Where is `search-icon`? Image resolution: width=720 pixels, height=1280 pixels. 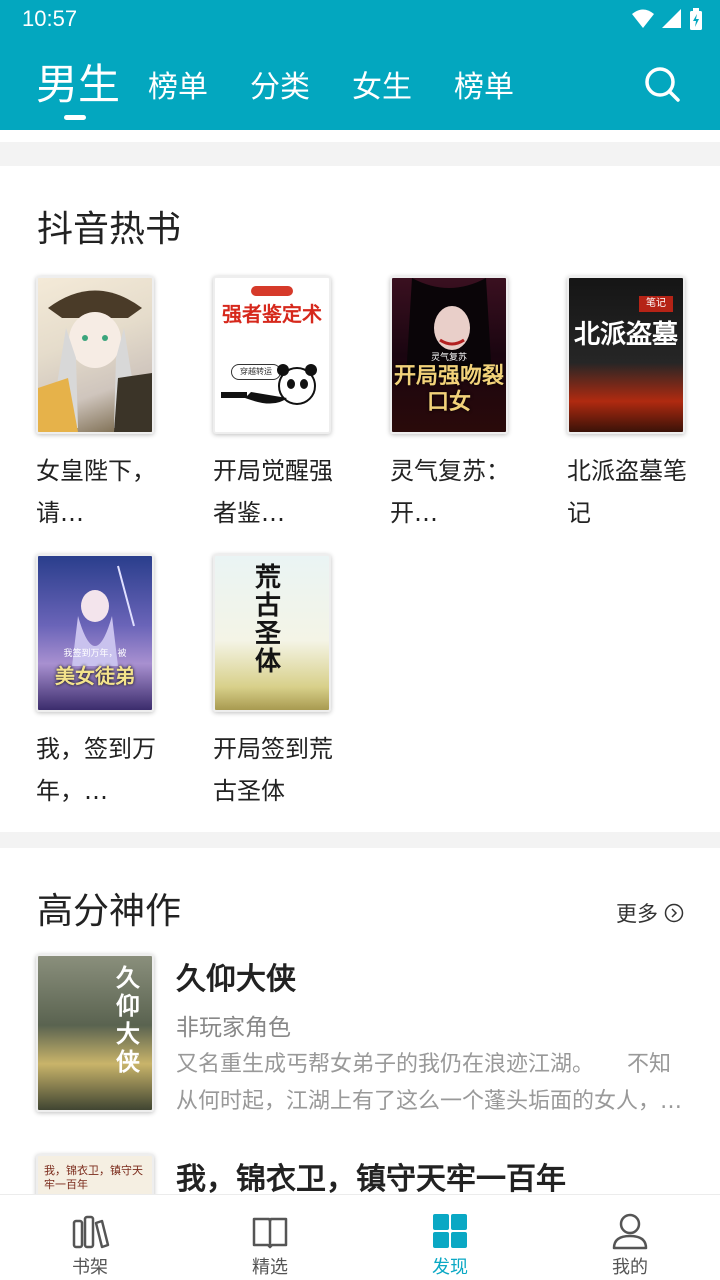
search-icon is located at coordinates (662, 84).